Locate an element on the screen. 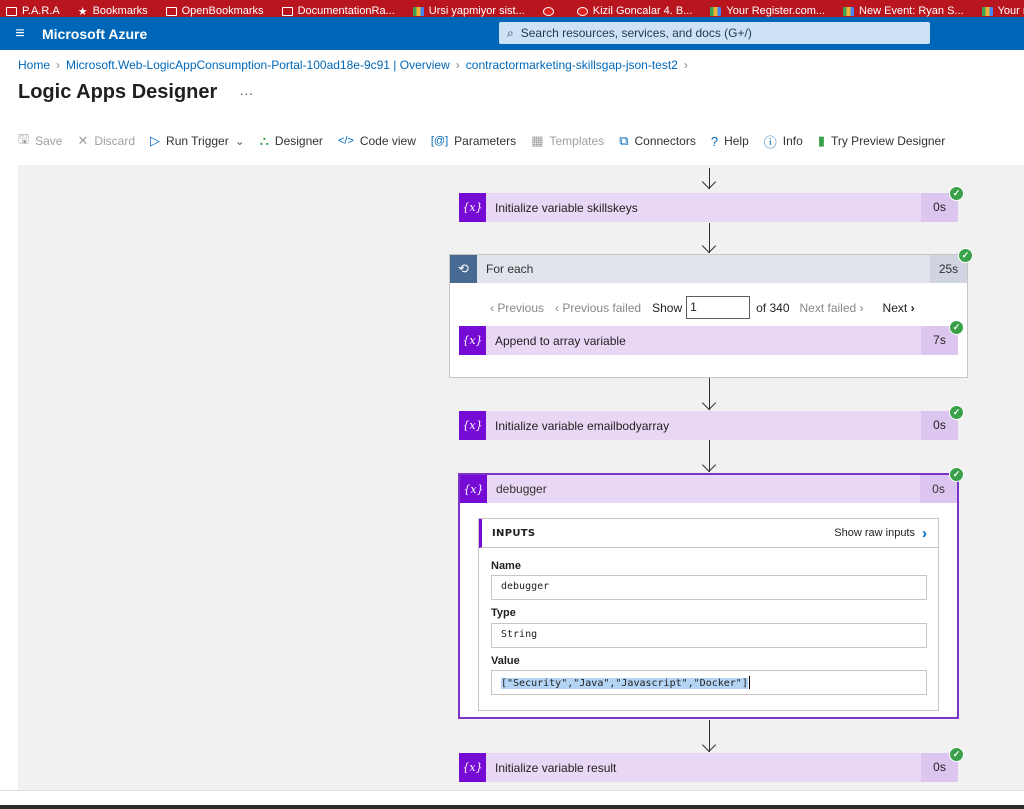 This screenshot has height=809, width=1024. of-total-label: of 340 is located at coordinates (773, 307).